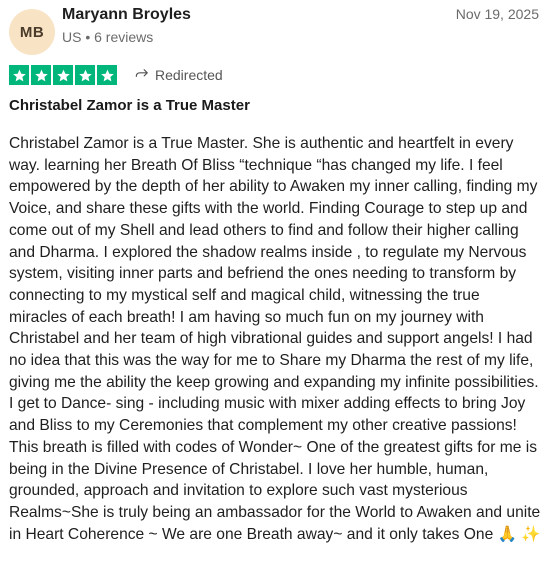  I want to click on redirected-status: Redirected, so click(179, 75).